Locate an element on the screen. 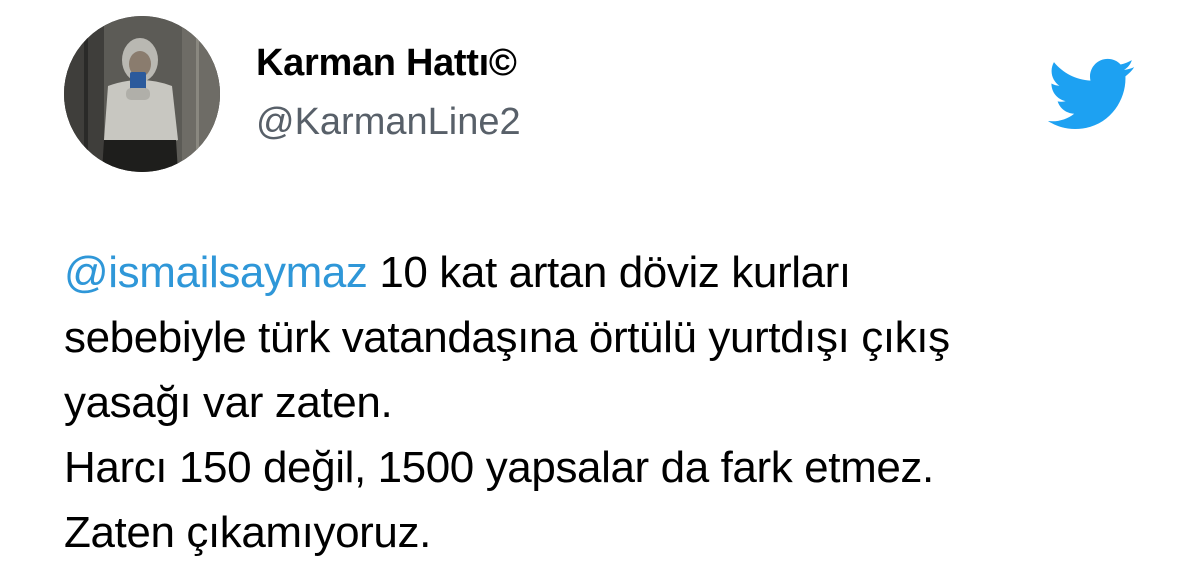  avatar is located at coordinates (142, 94).